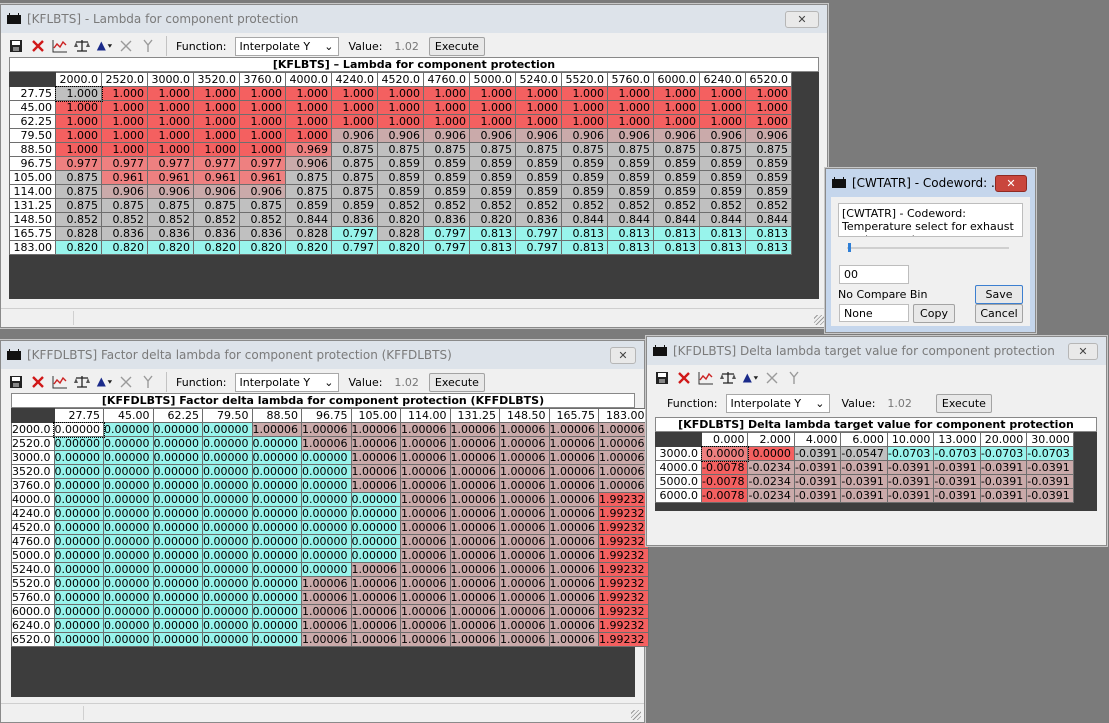 The image size is (1109, 723). I want to click on execute-button: Execute, so click(456, 46).